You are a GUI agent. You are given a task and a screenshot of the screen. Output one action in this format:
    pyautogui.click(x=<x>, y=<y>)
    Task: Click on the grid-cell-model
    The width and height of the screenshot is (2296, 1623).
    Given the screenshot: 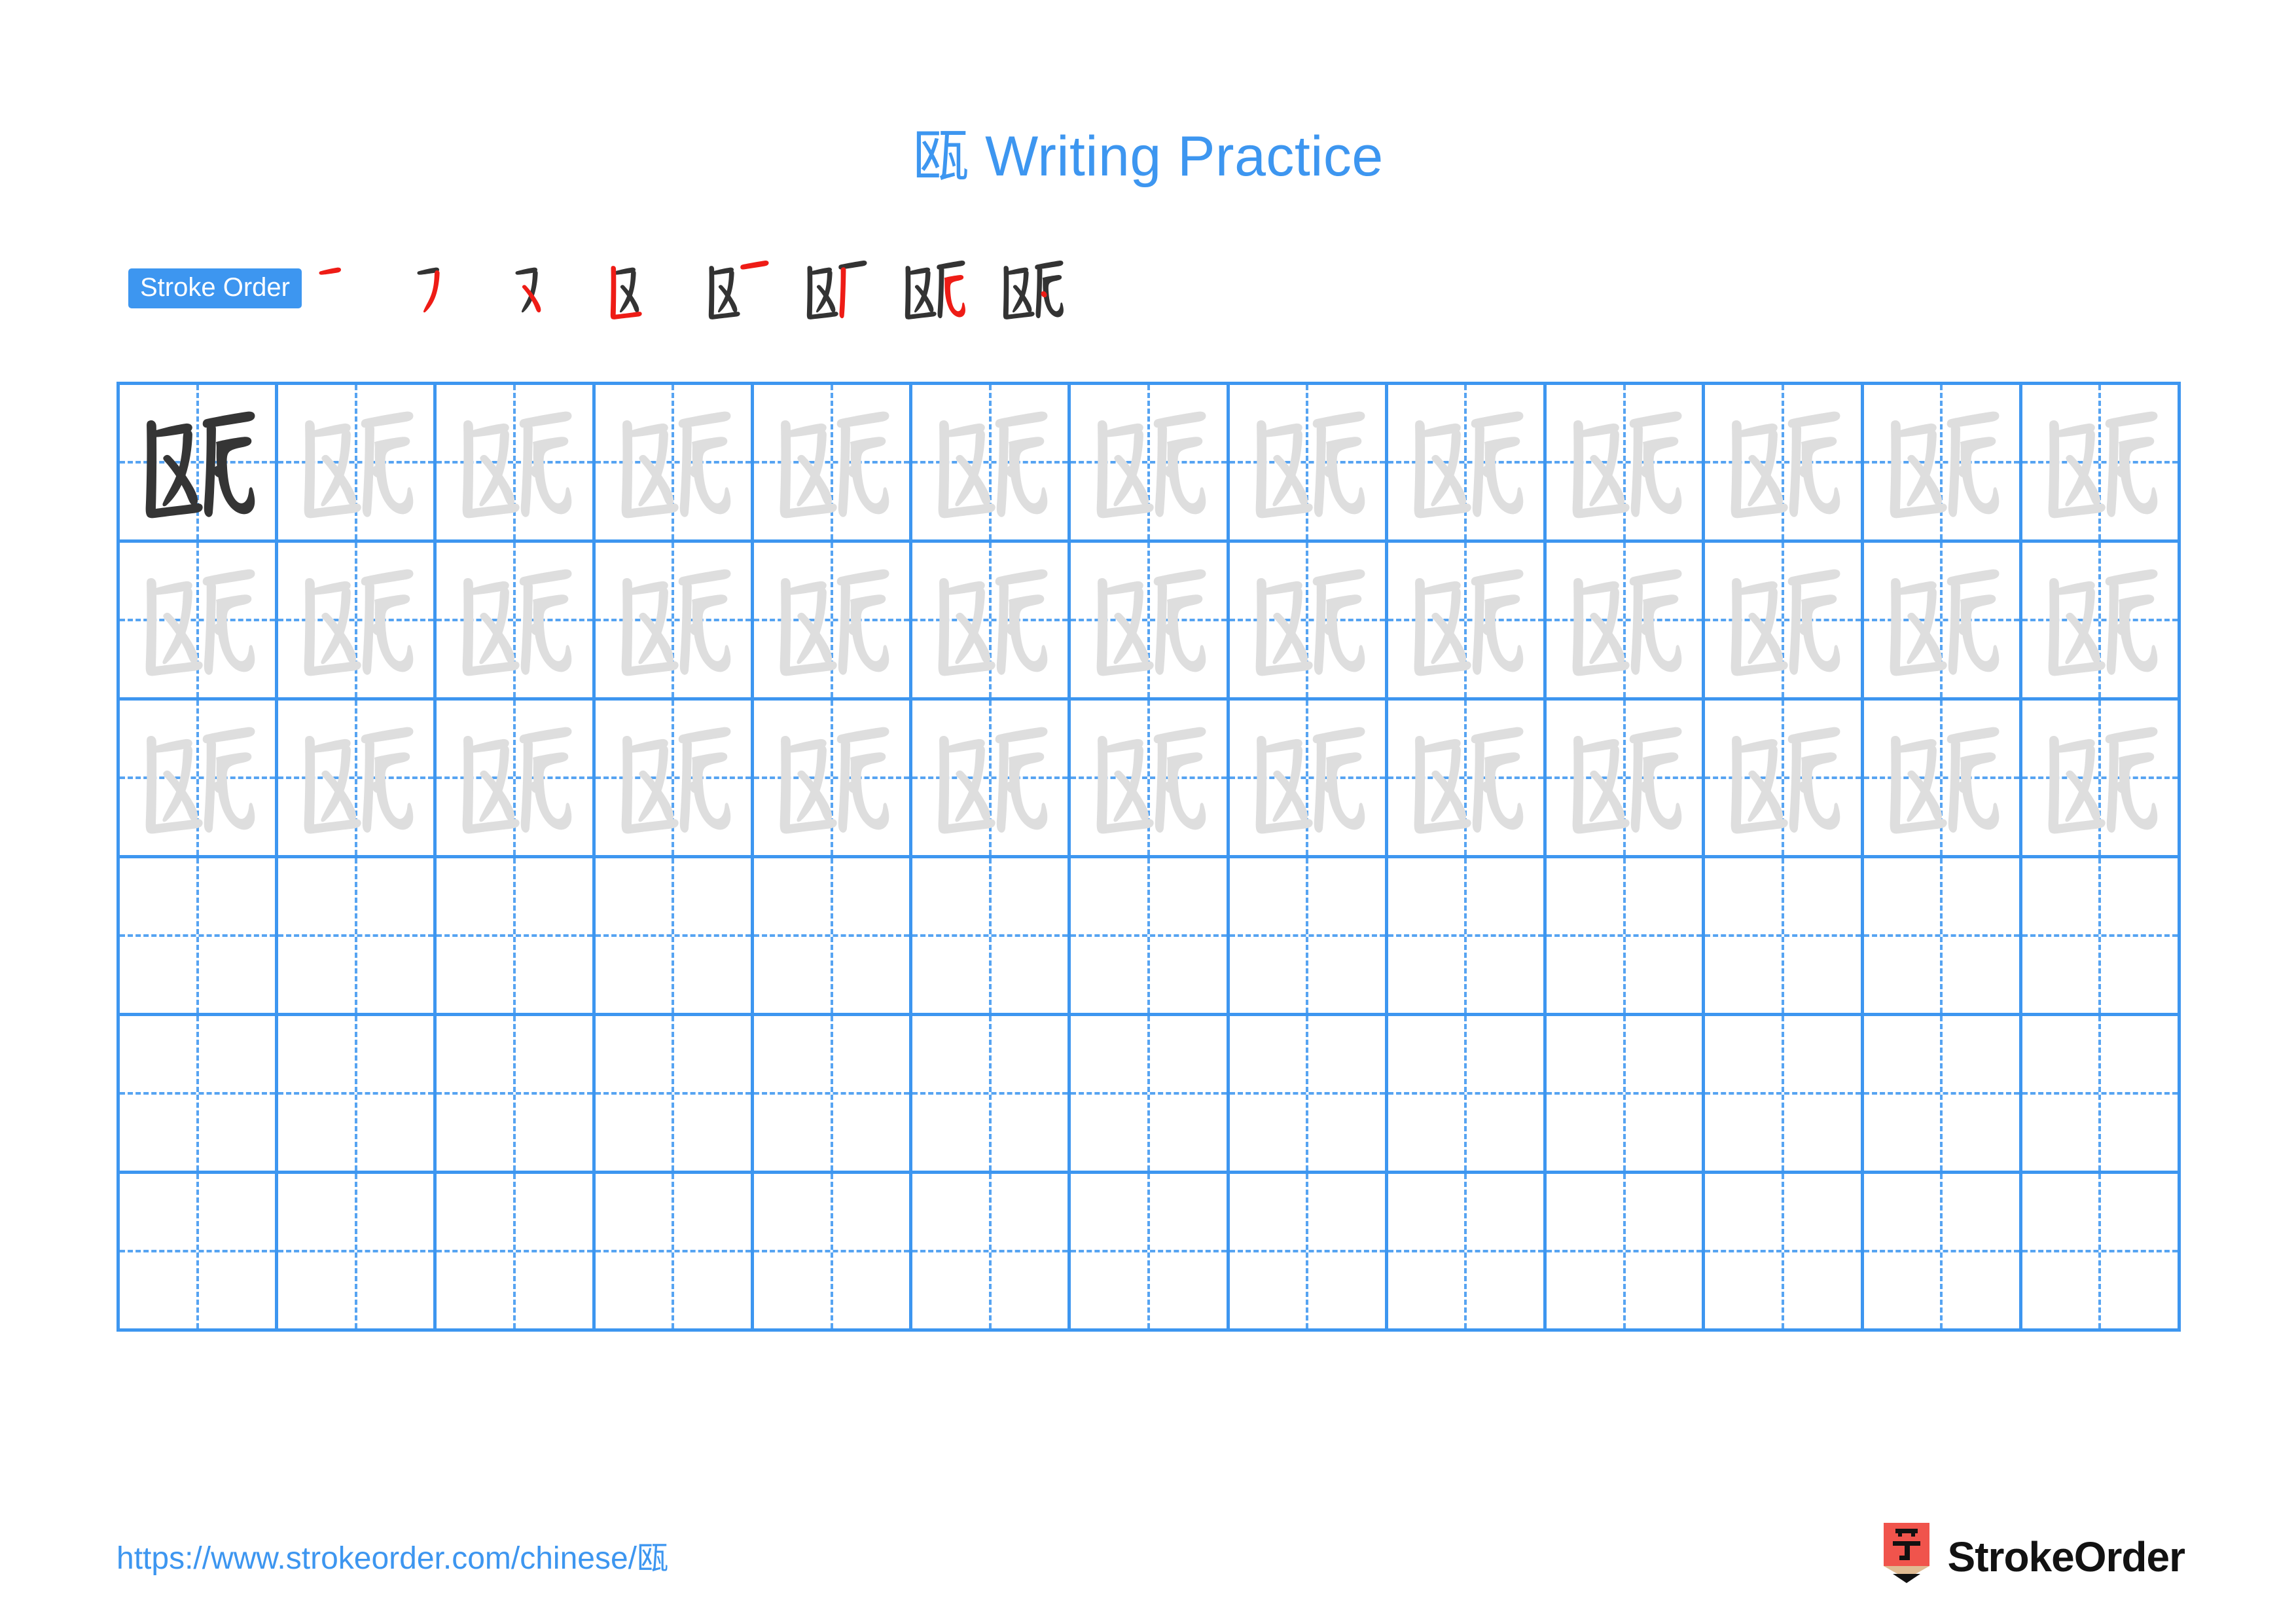 What is the action you would take?
    pyautogui.click(x=199, y=464)
    